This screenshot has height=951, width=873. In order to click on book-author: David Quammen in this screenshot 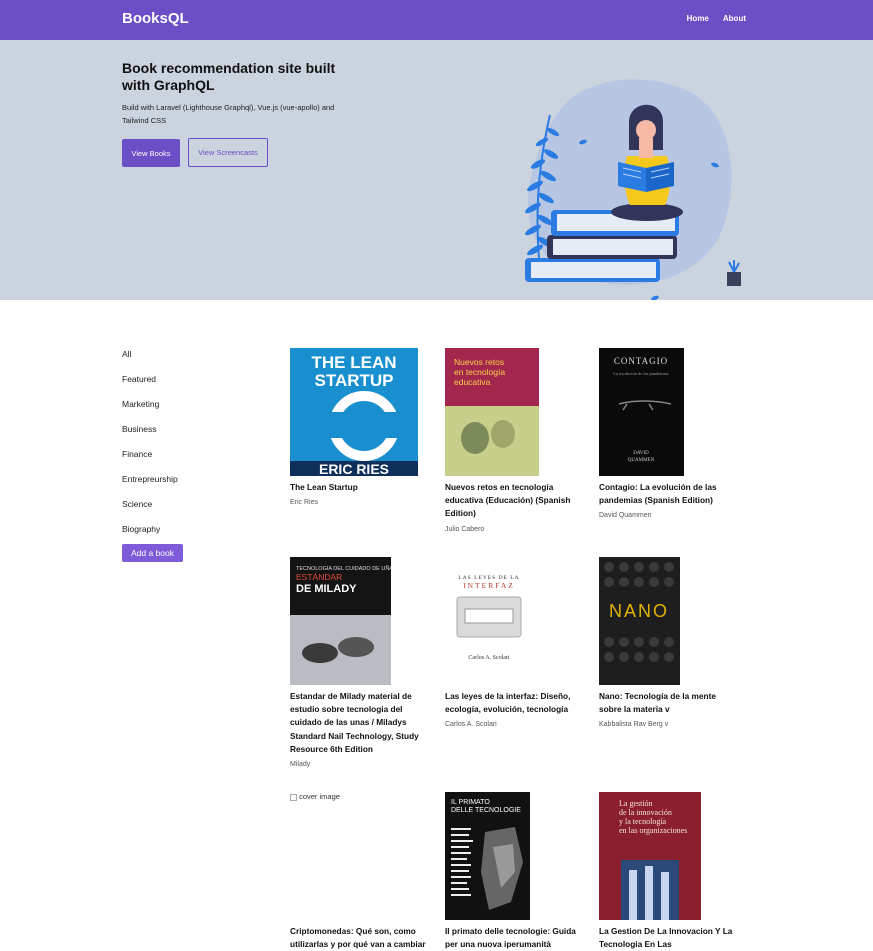, I will do `click(625, 516)`.